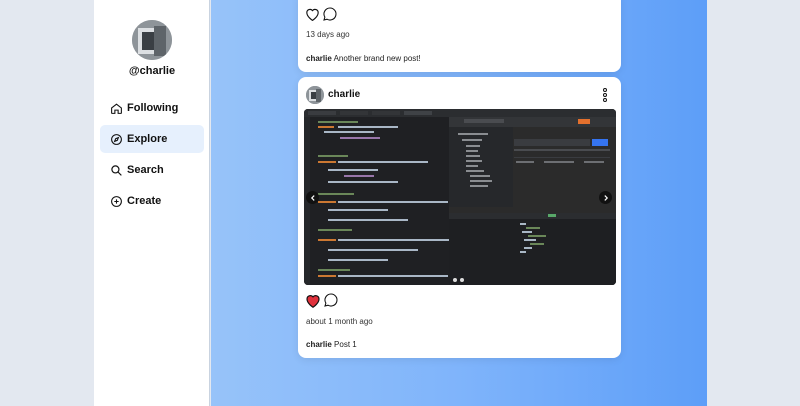  What do you see at coordinates (458, 280) in the screenshot?
I see `carousel-dots` at bounding box center [458, 280].